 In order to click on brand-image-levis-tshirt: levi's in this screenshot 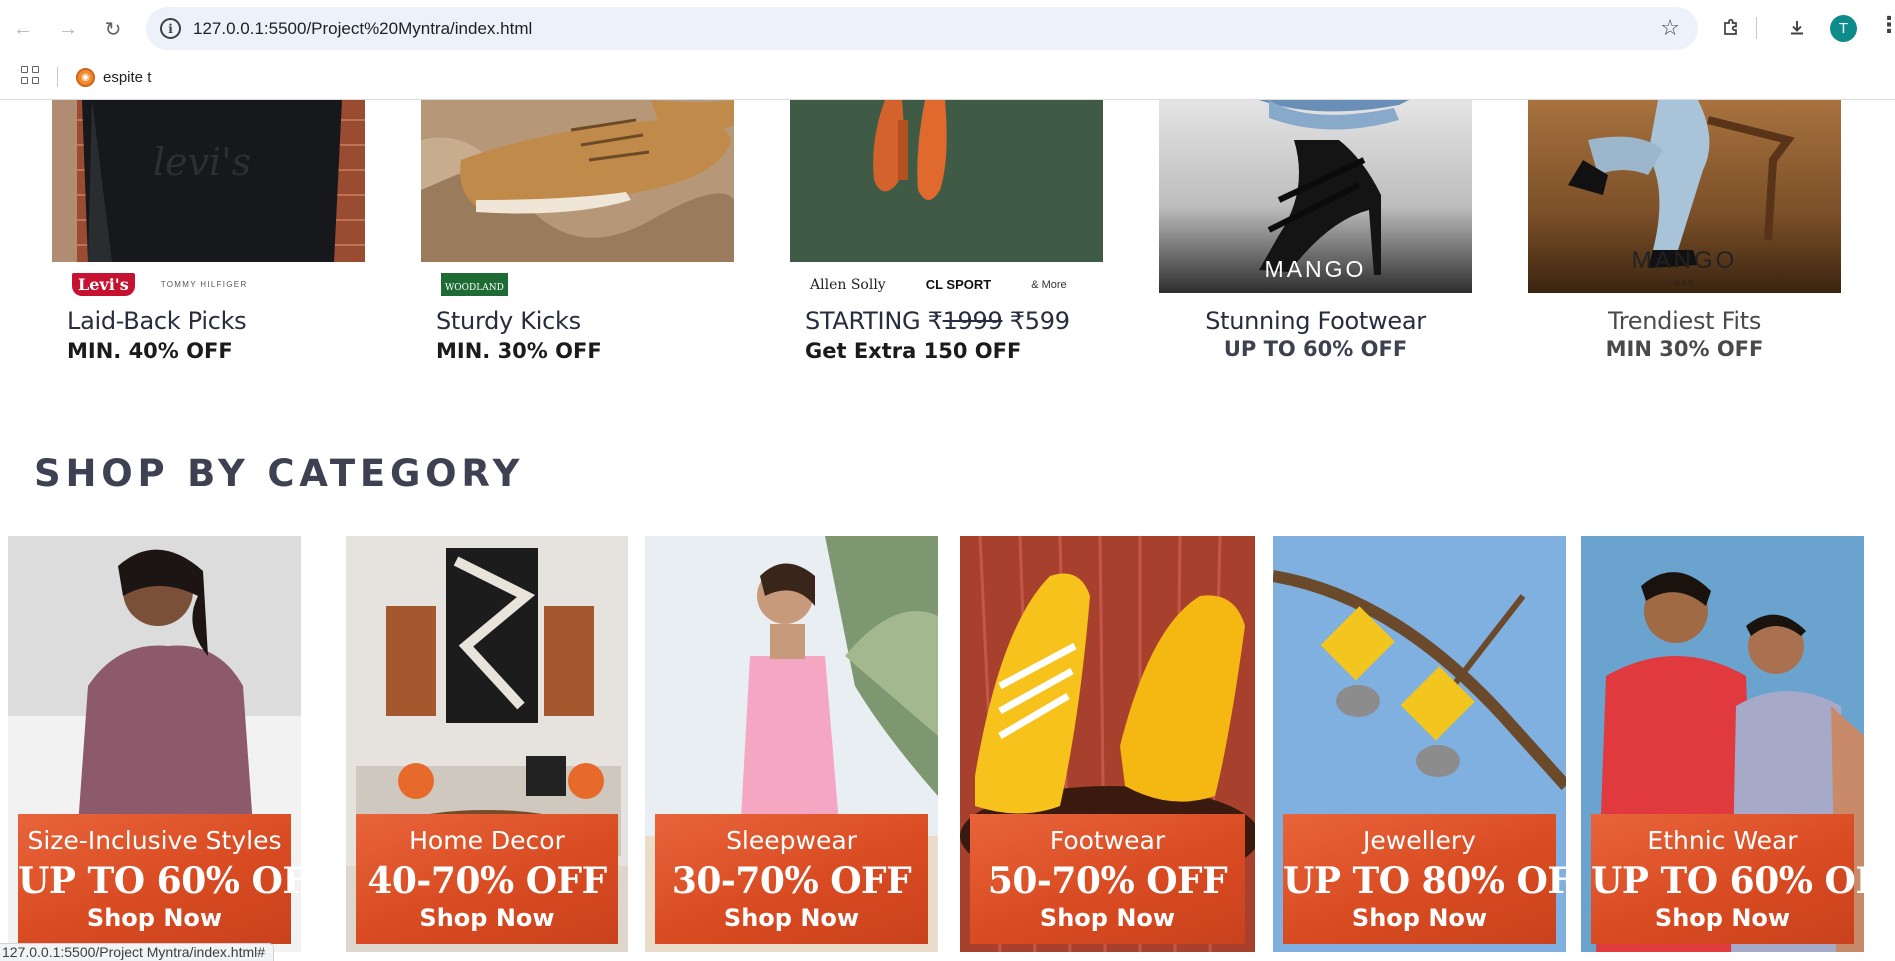, I will do `click(208, 181)`.